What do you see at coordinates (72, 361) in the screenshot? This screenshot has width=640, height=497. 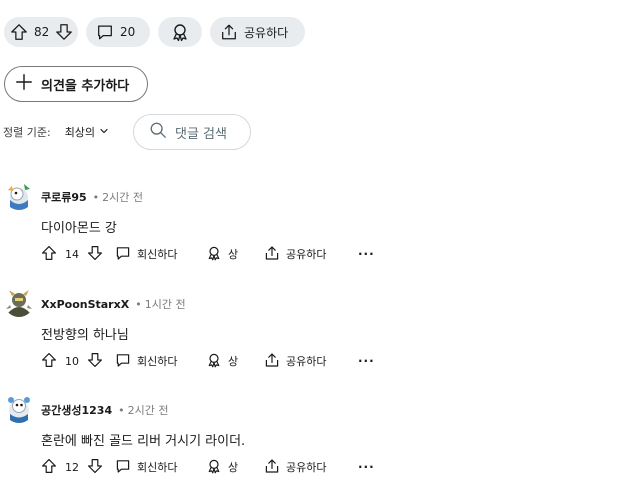 I see `vote-count: 10` at bounding box center [72, 361].